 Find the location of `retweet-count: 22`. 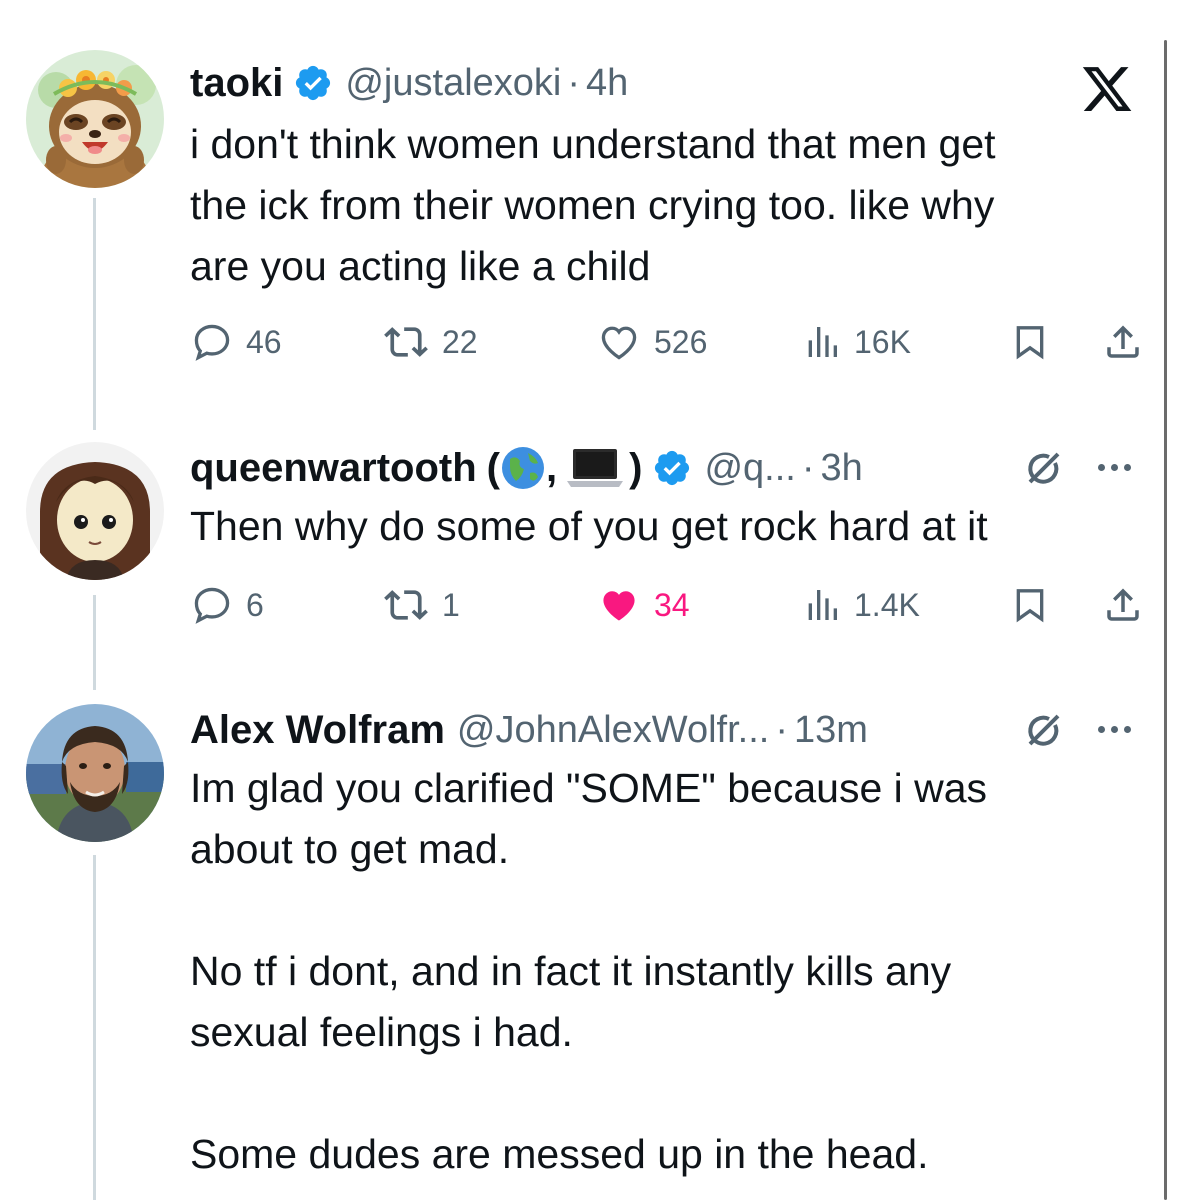

retweet-count: 22 is located at coordinates (460, 341).